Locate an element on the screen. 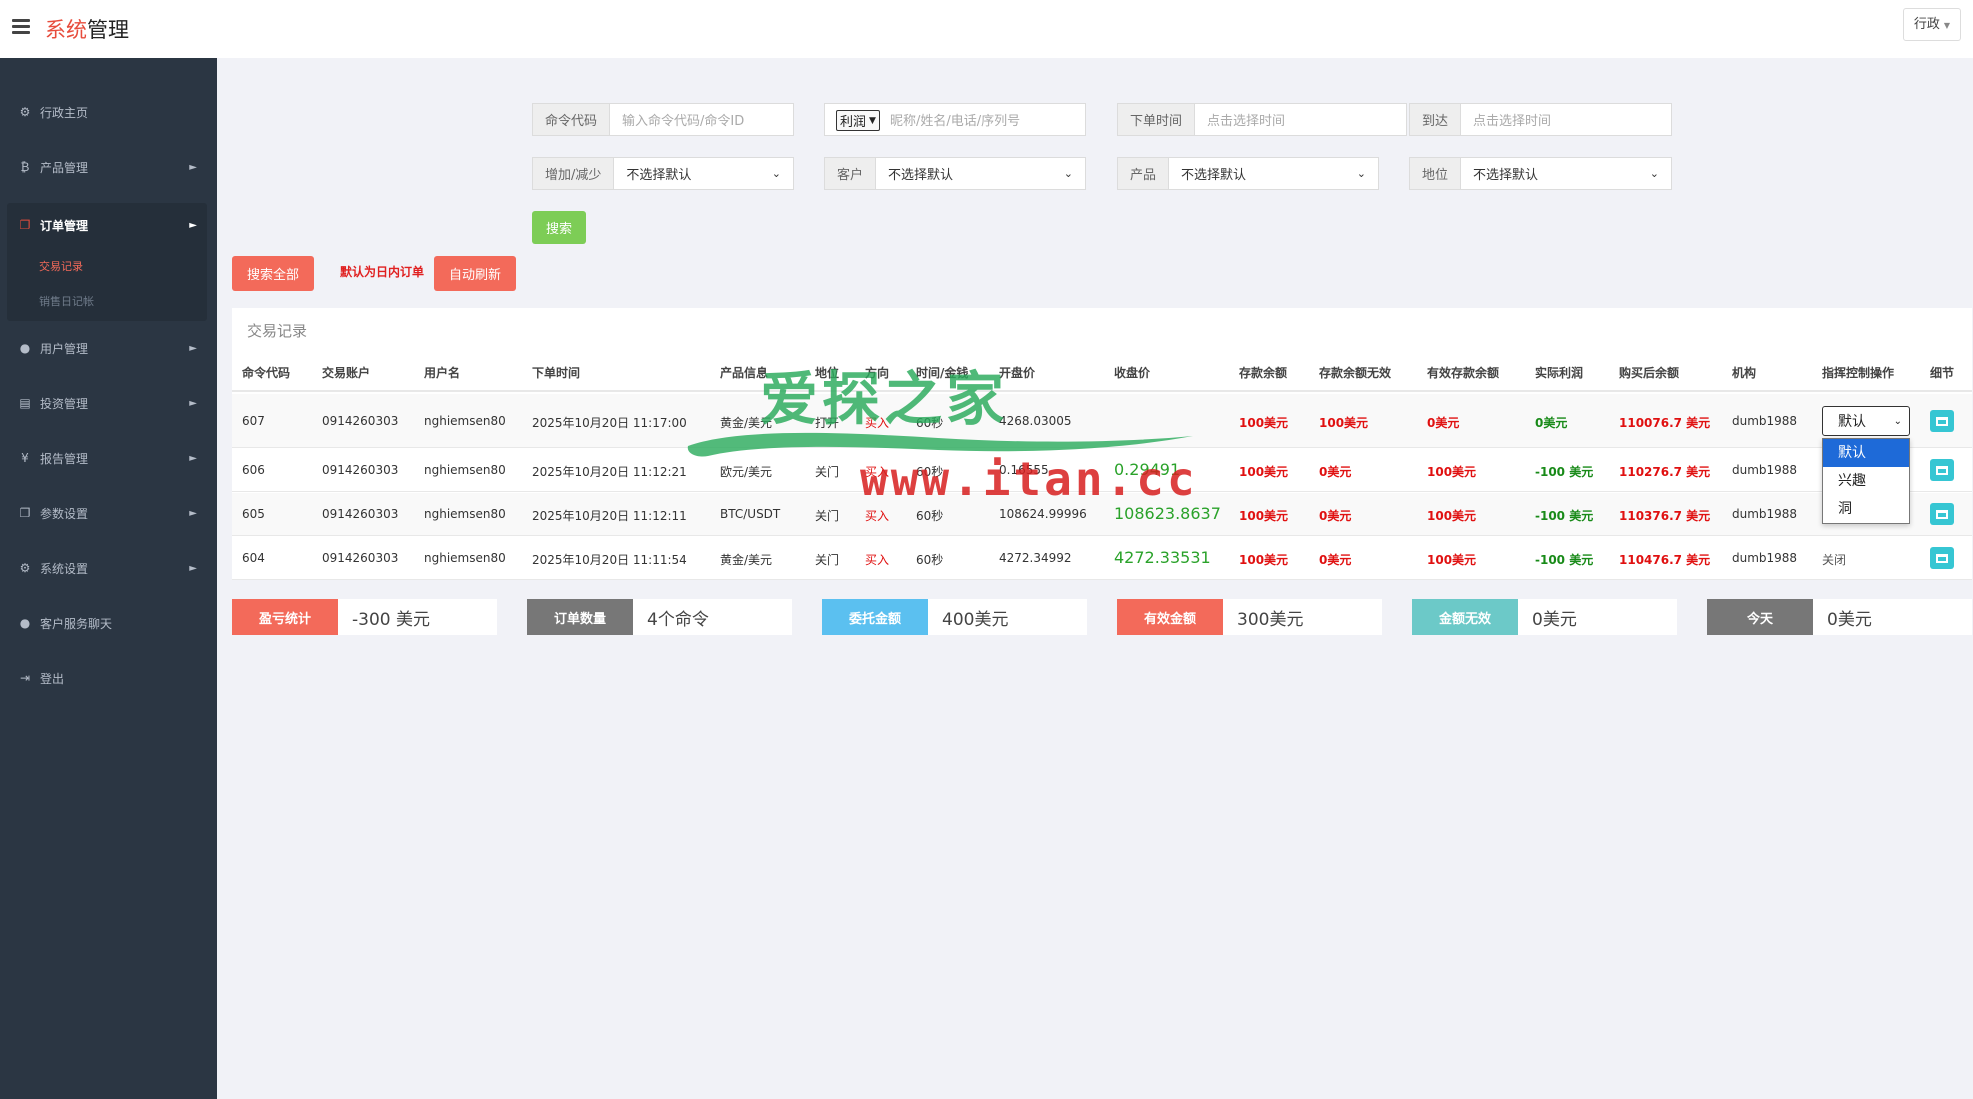 The width and height of the screenshot is (1973, 1099). inc-dec-label: 增加/减少 is located at coordinates (574, 173).